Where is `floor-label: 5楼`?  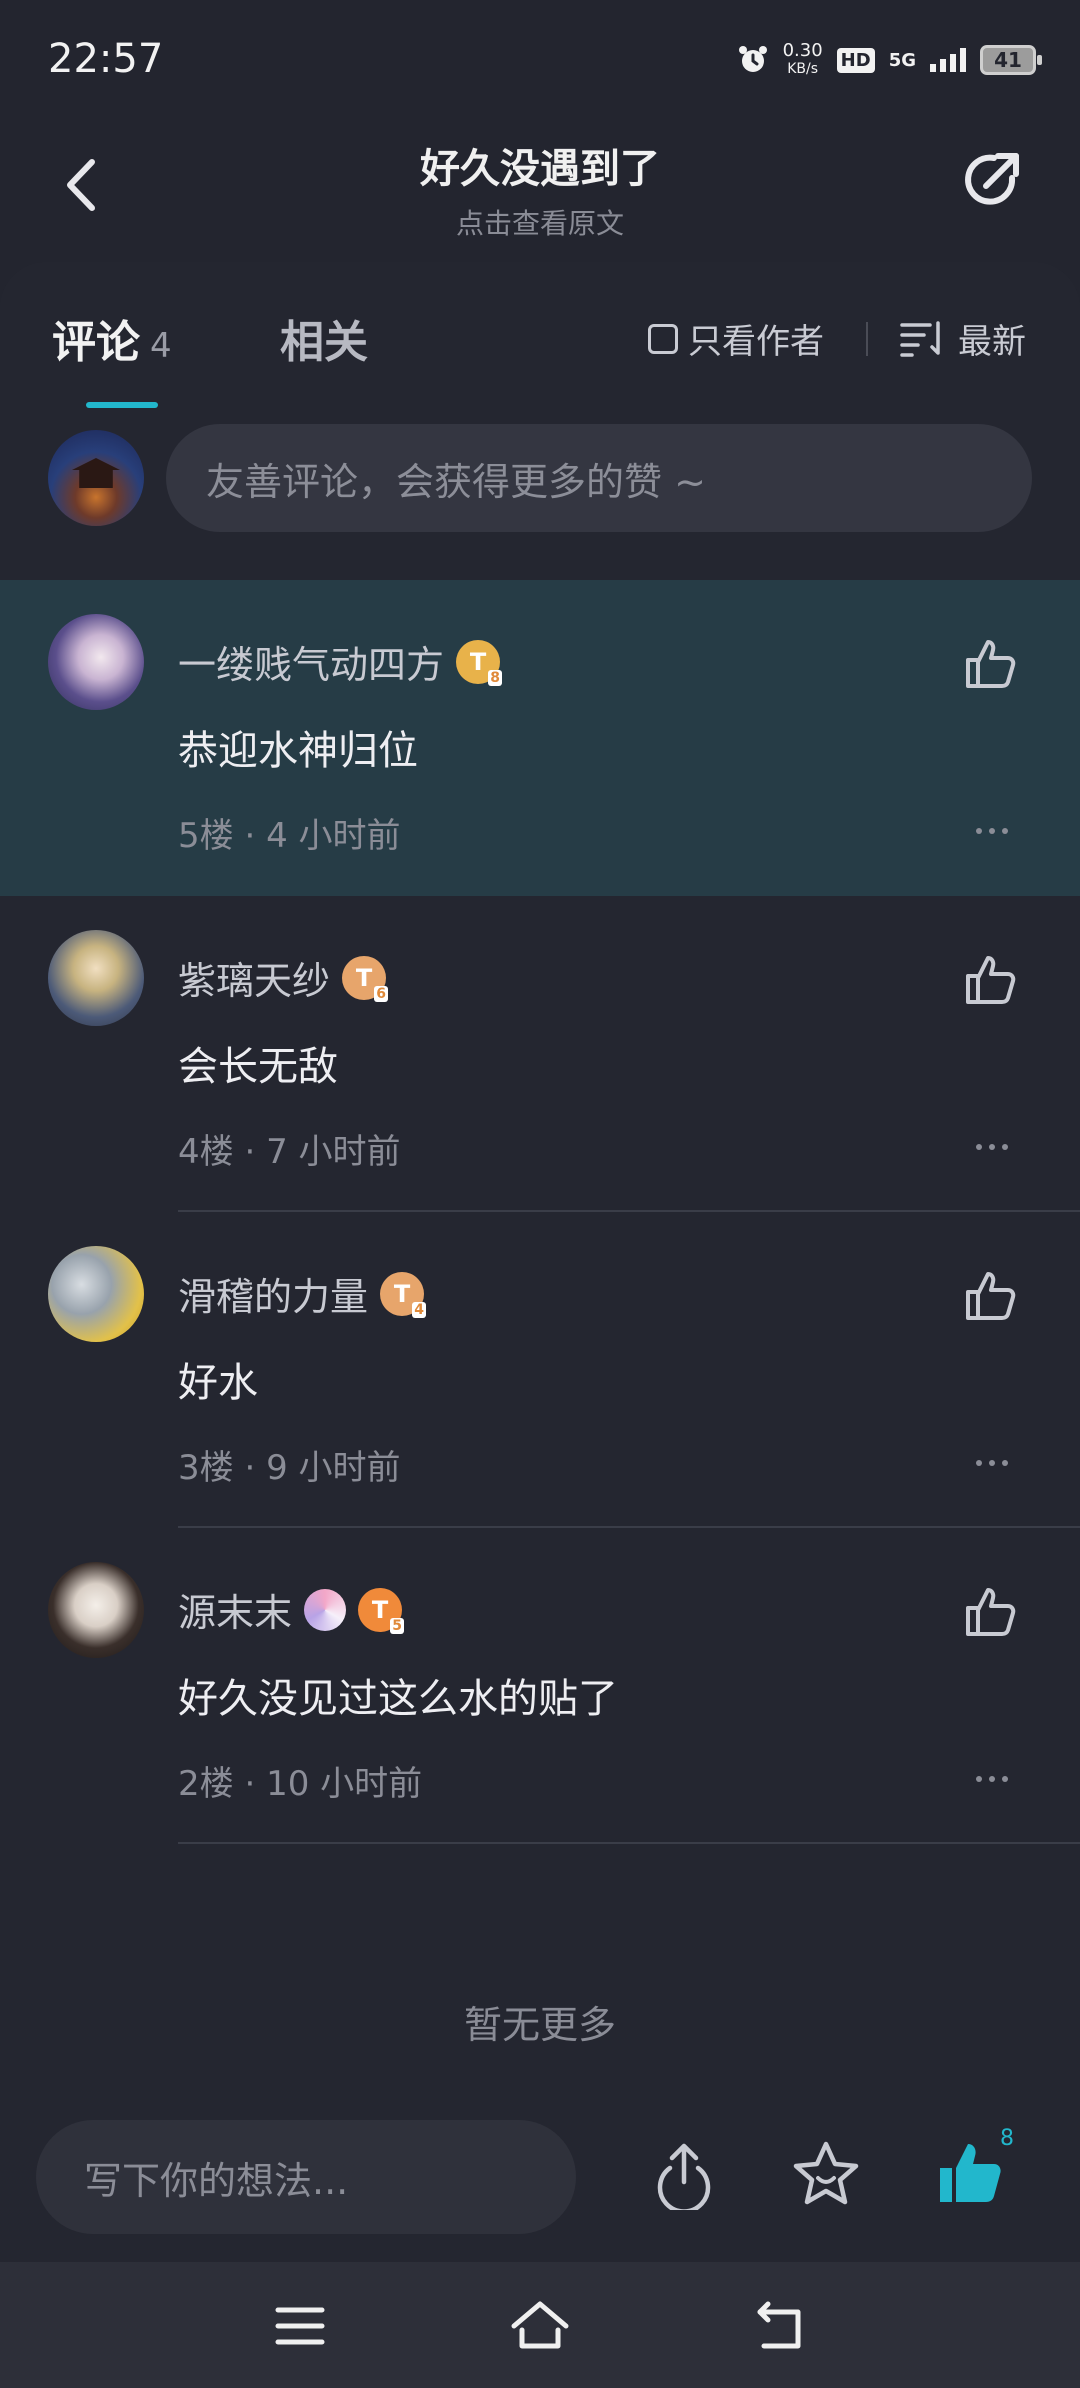
floor-label: 5楼 is located at coordinates (206, 836).